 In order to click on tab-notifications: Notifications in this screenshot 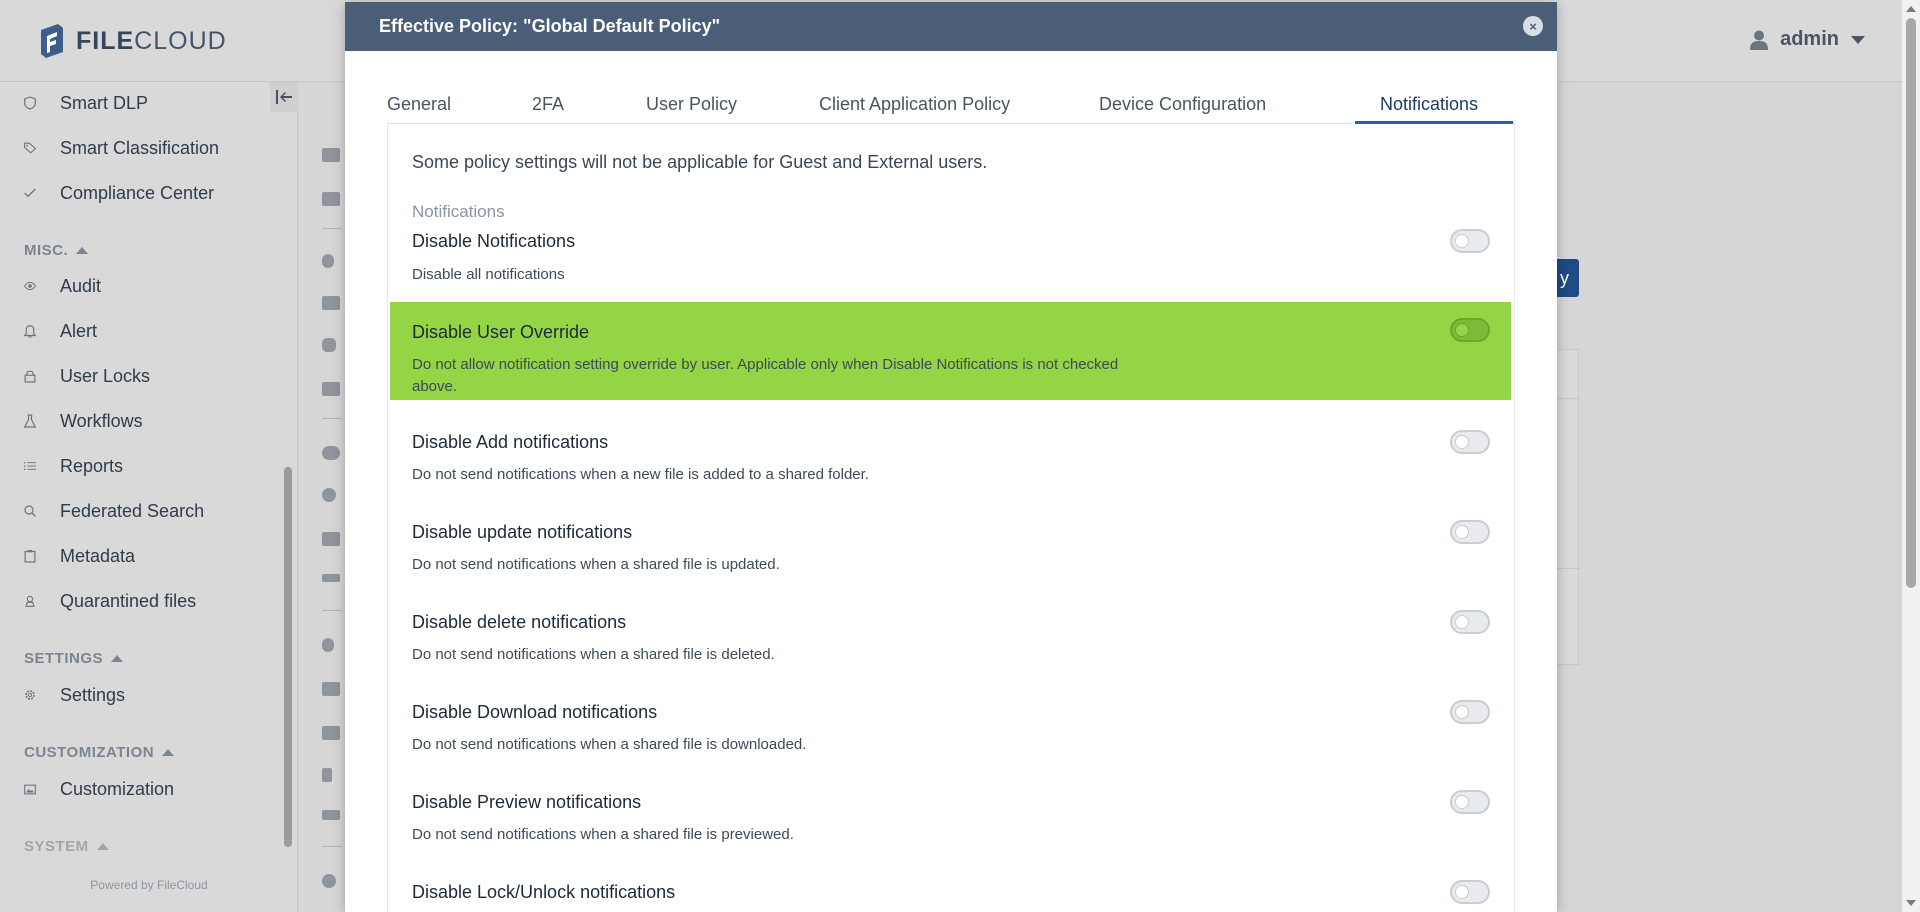, I will do `click(1429, 104)`.